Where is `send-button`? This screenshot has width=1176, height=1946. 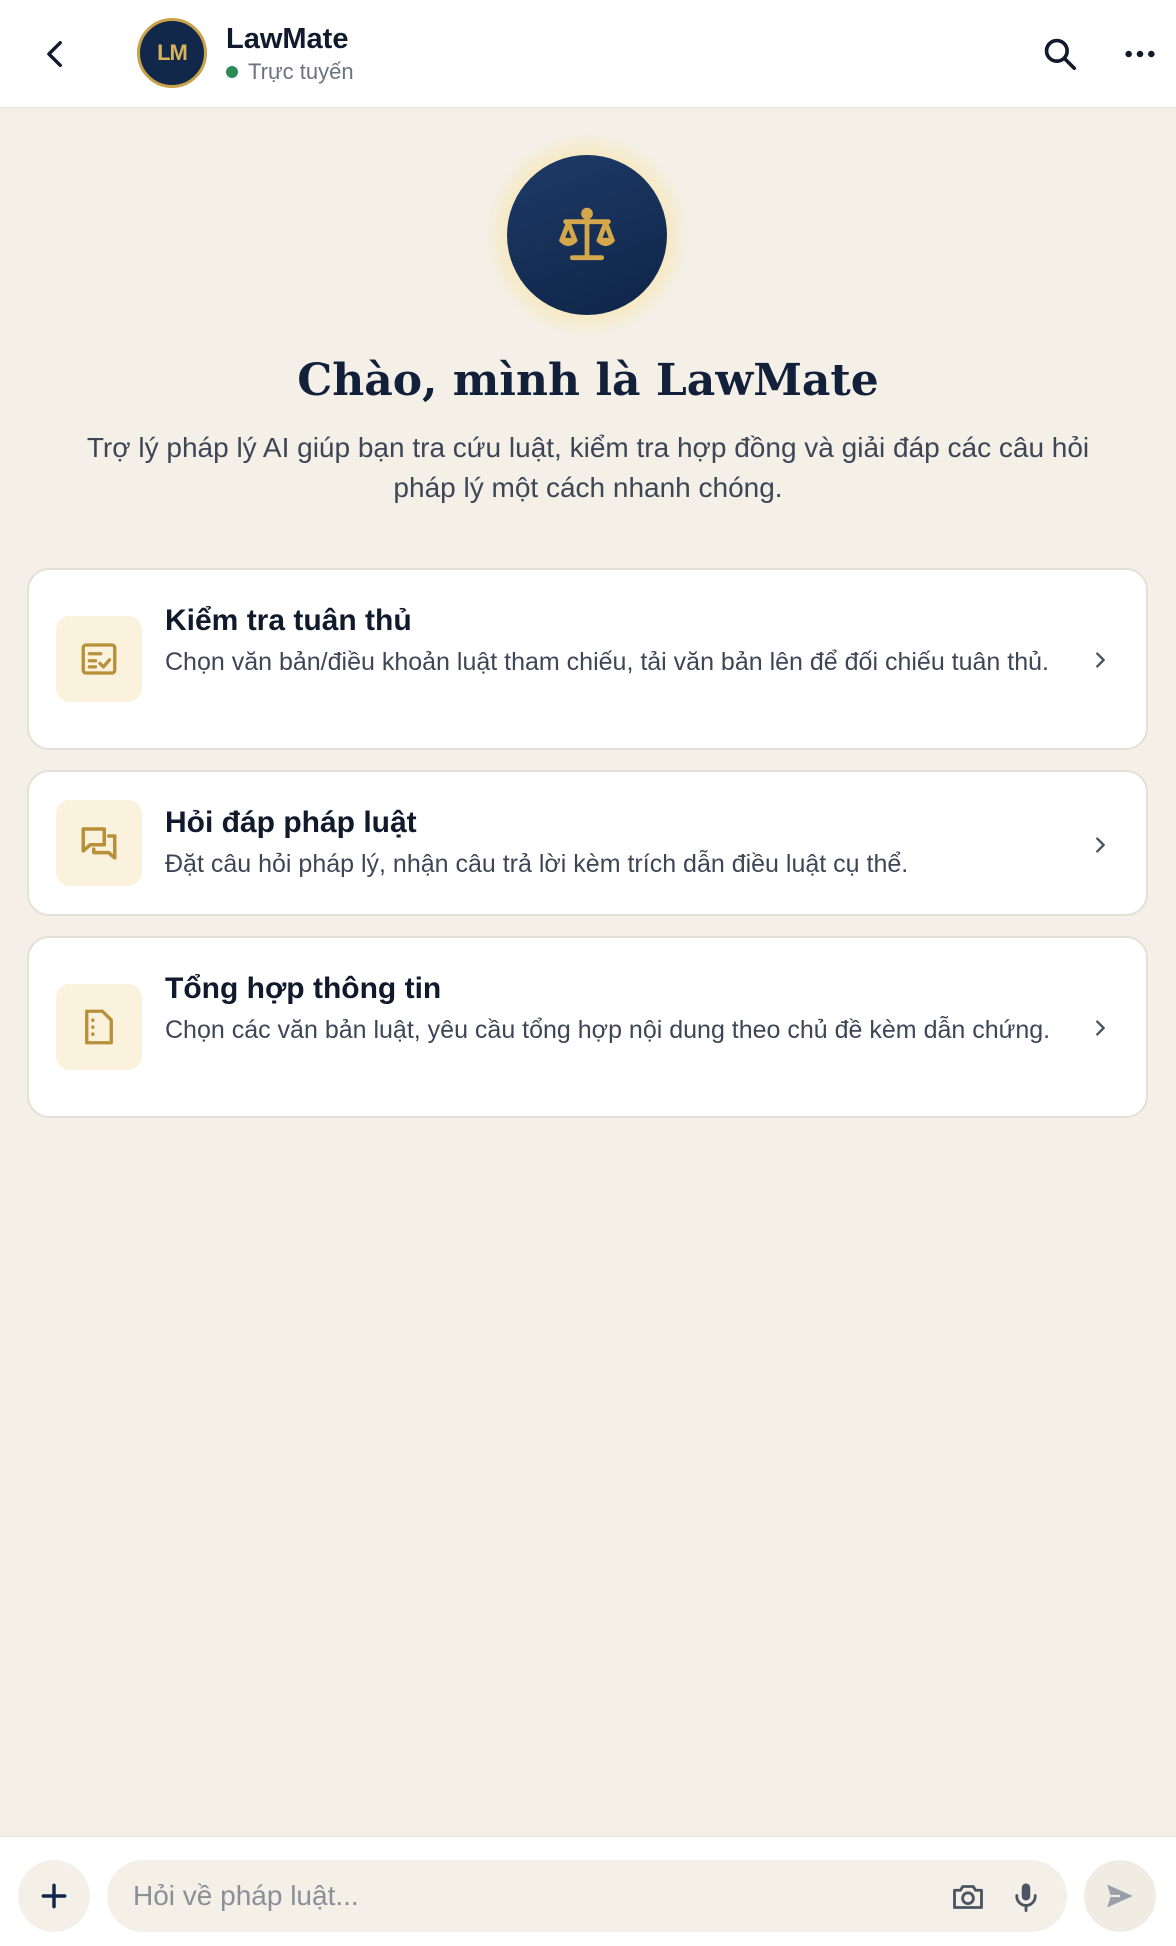
send-button is located at coordinates (1120, 1896).